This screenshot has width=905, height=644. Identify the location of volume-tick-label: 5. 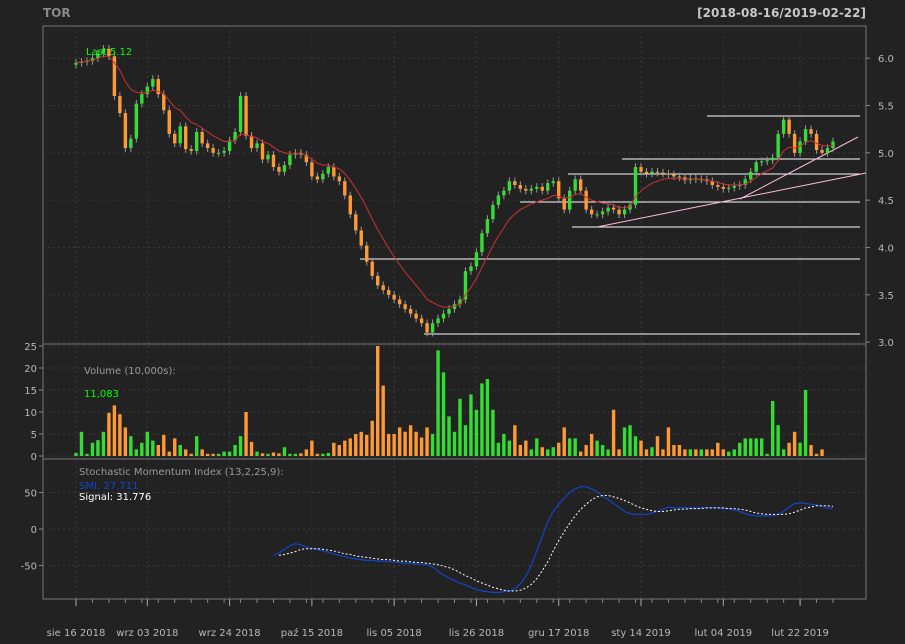
(34, 435).